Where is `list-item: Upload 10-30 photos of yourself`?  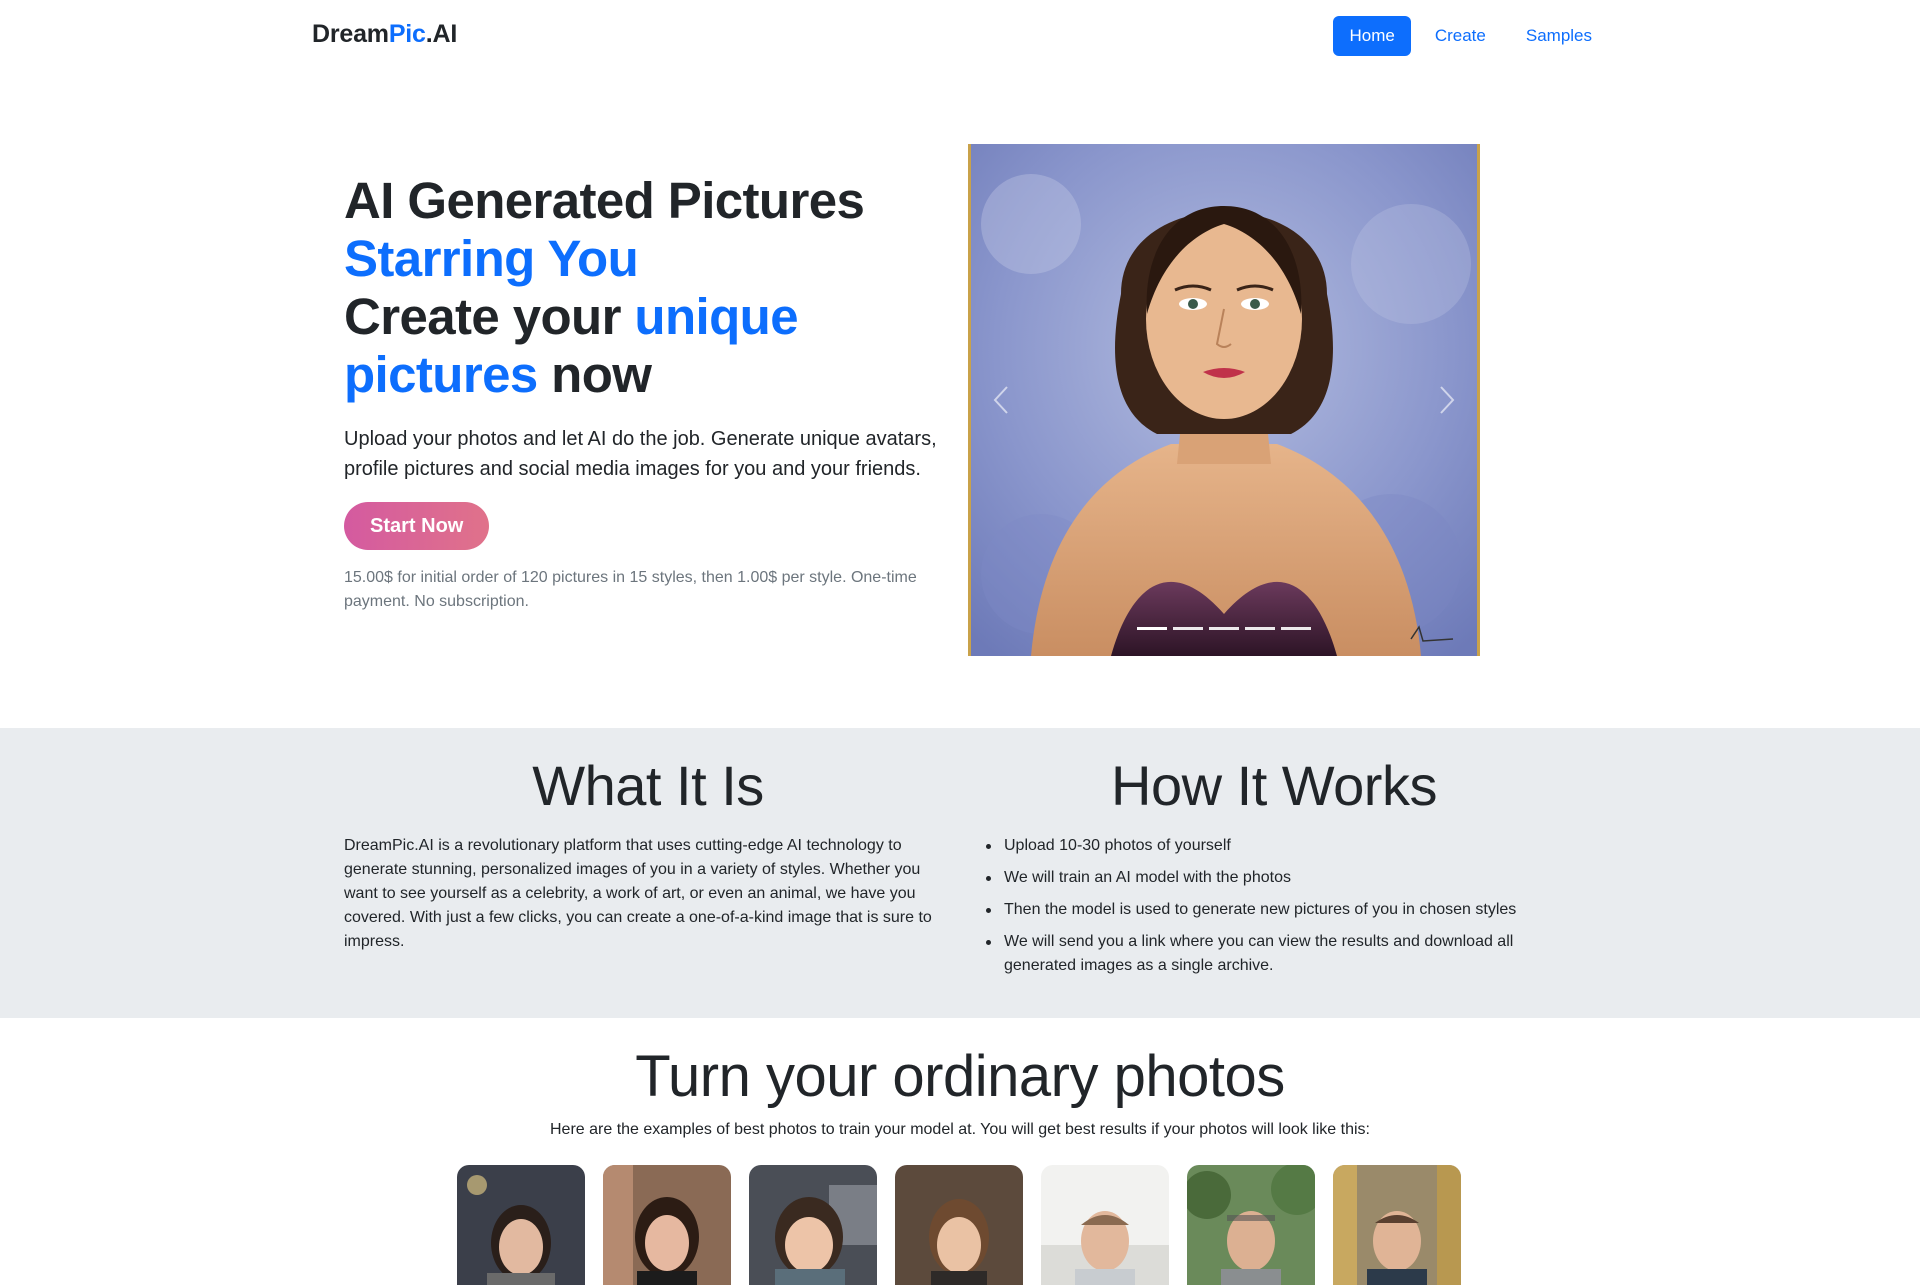
list-item: Upload 10-30 photos of yourself is located at coordinates (1274, 846).